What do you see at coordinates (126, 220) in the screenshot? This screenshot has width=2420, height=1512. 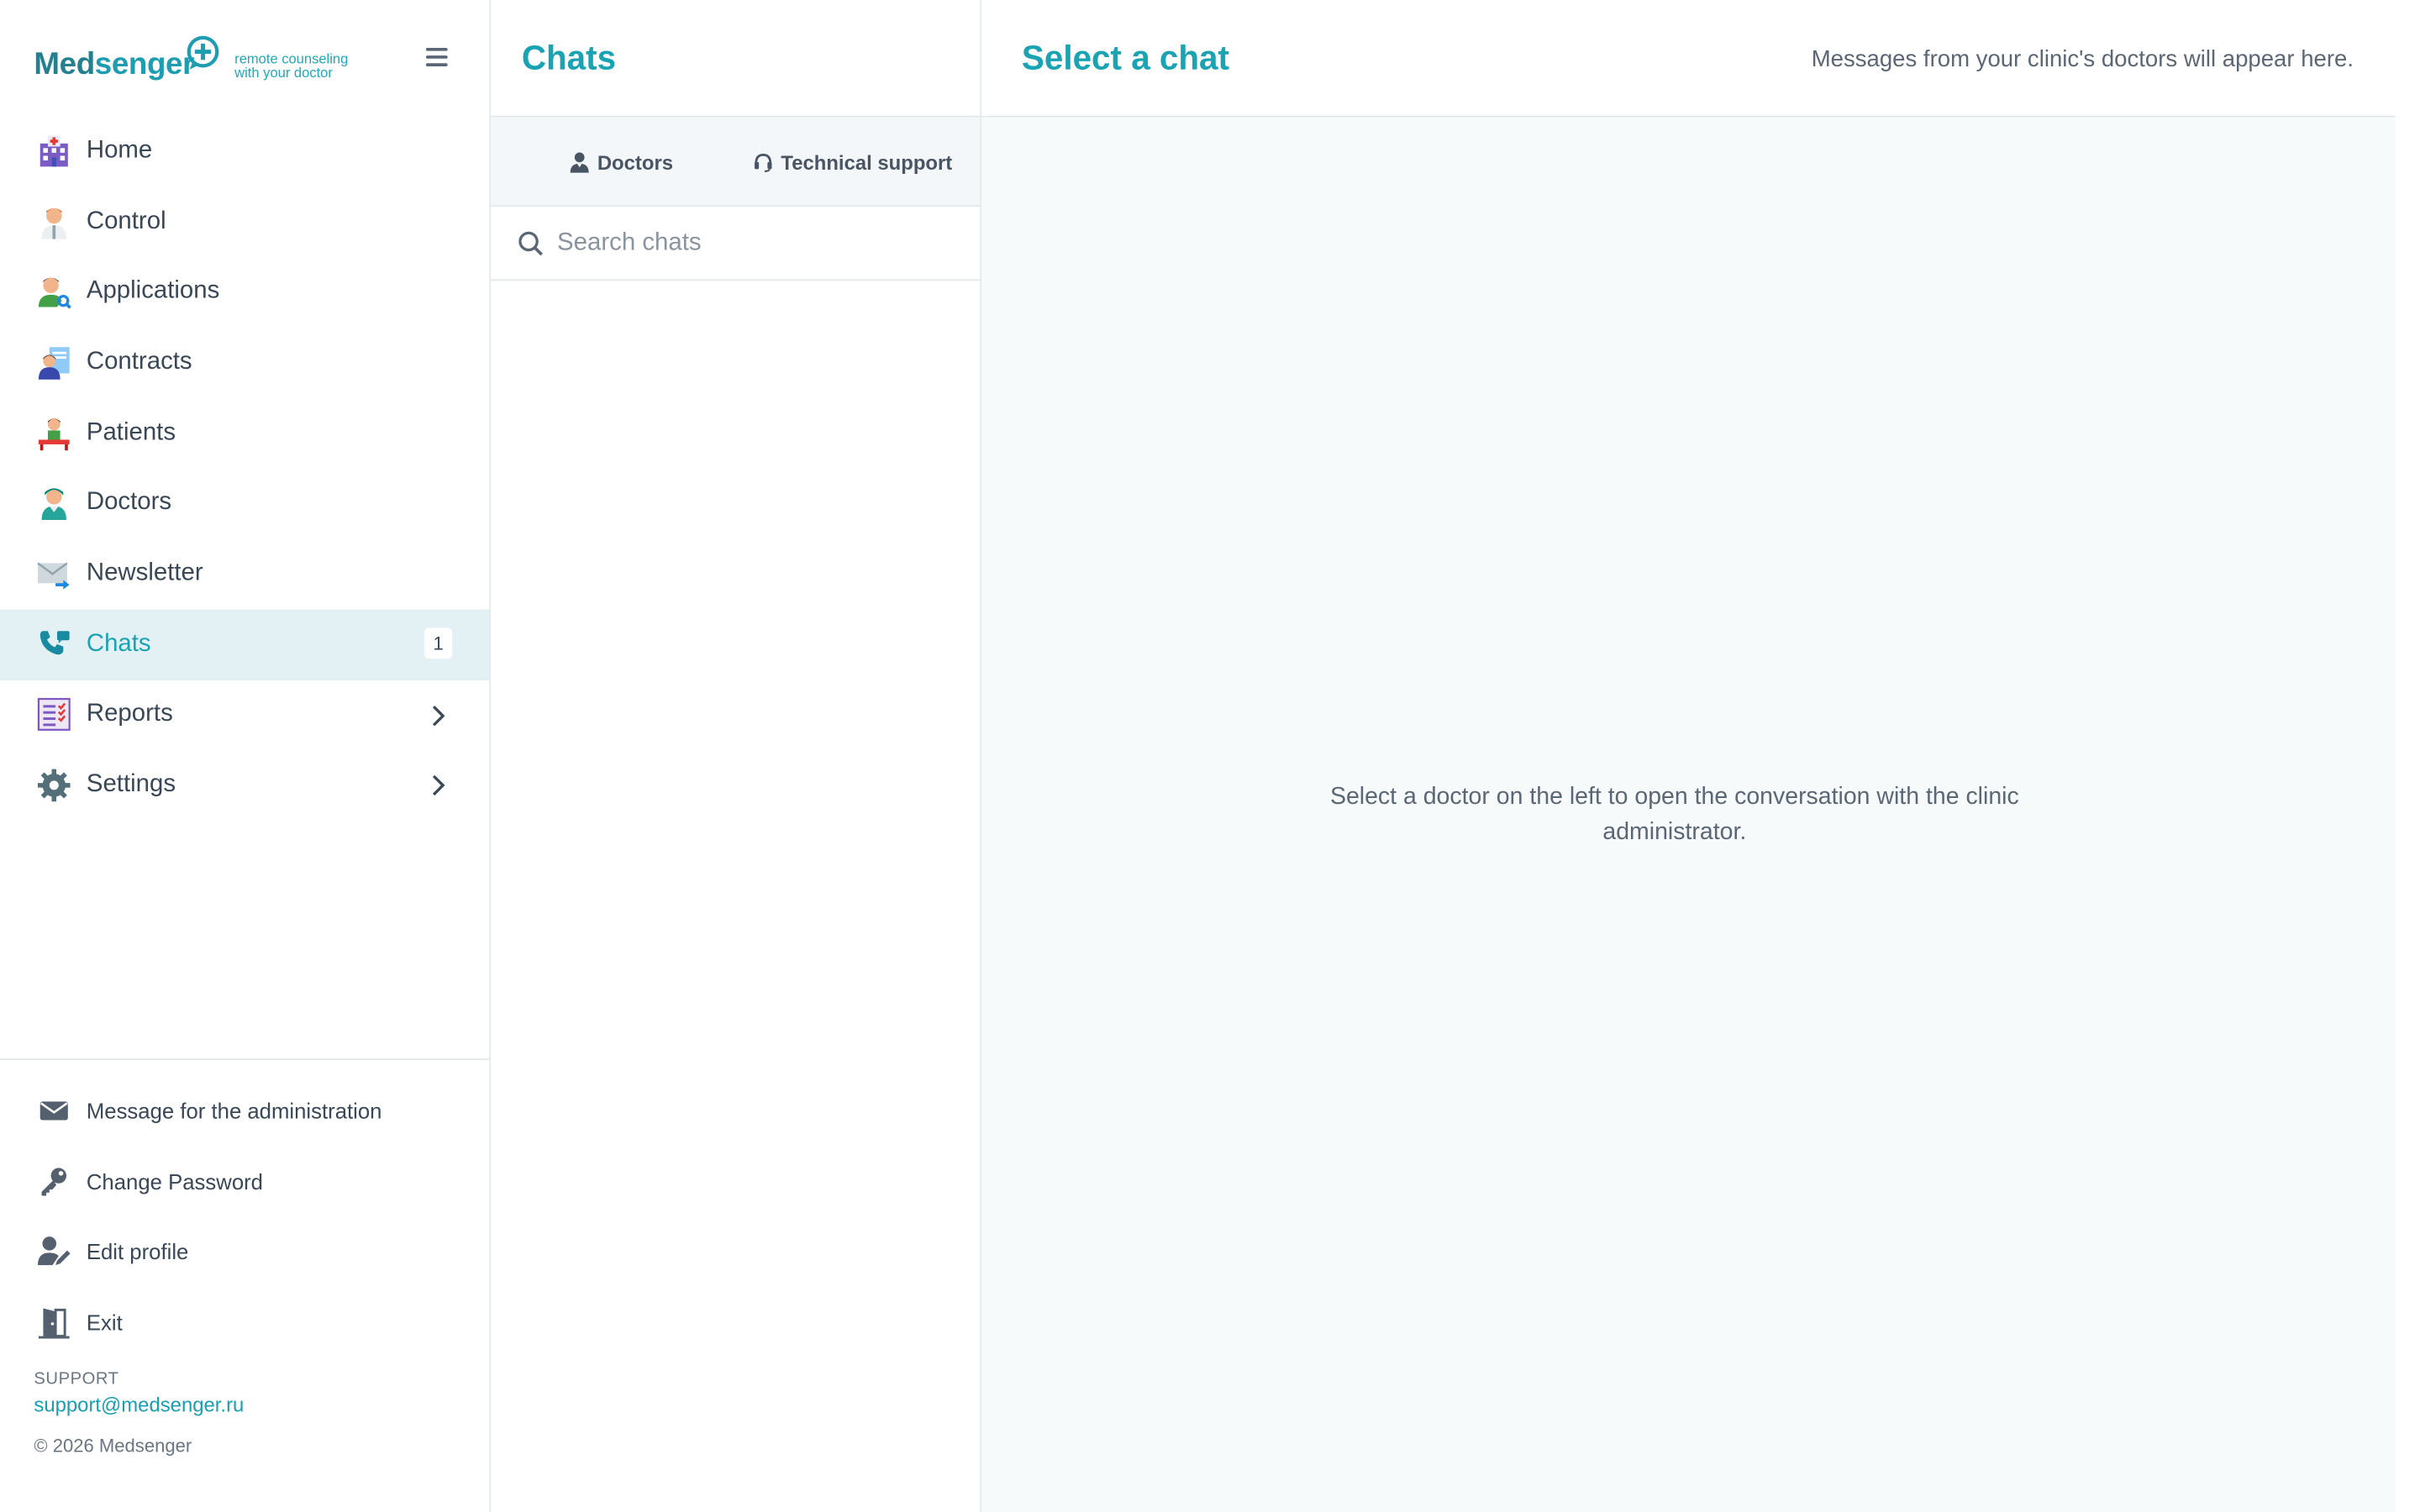 I see `sidebar-item-label: Control` at bounding box center [126, 220].